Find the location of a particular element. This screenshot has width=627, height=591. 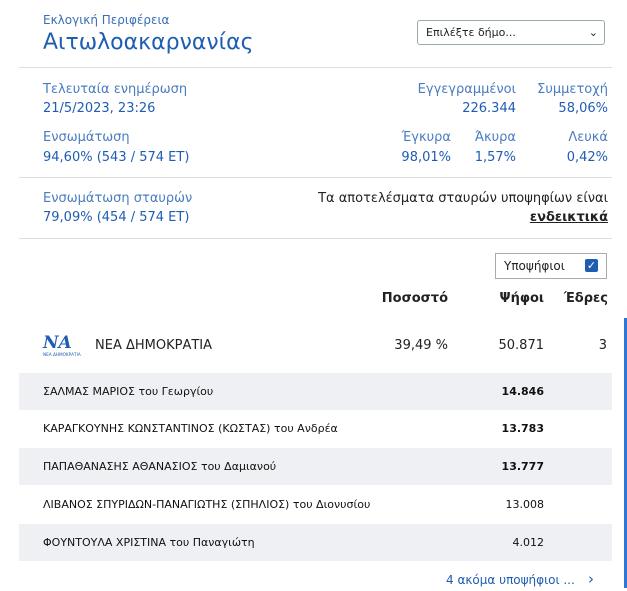

candidates-toggle-label: Υποψήφιοι is located at coordinates (534, 266).